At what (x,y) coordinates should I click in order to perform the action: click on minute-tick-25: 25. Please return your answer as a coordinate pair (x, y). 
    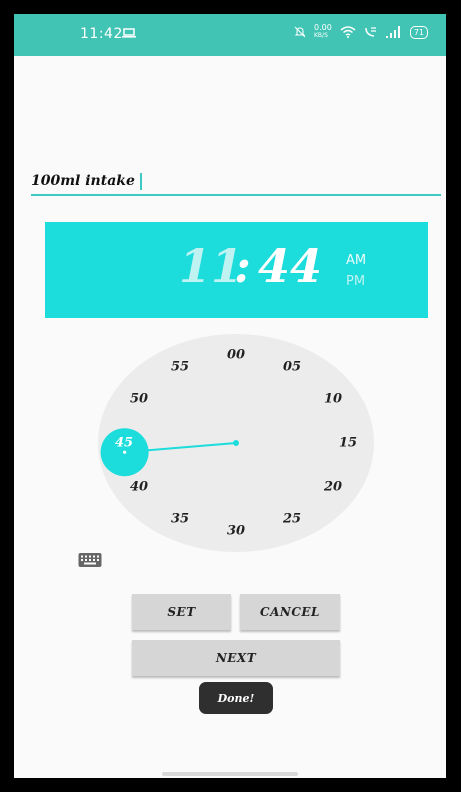
    Looking at the image, I should click on (292, 519).